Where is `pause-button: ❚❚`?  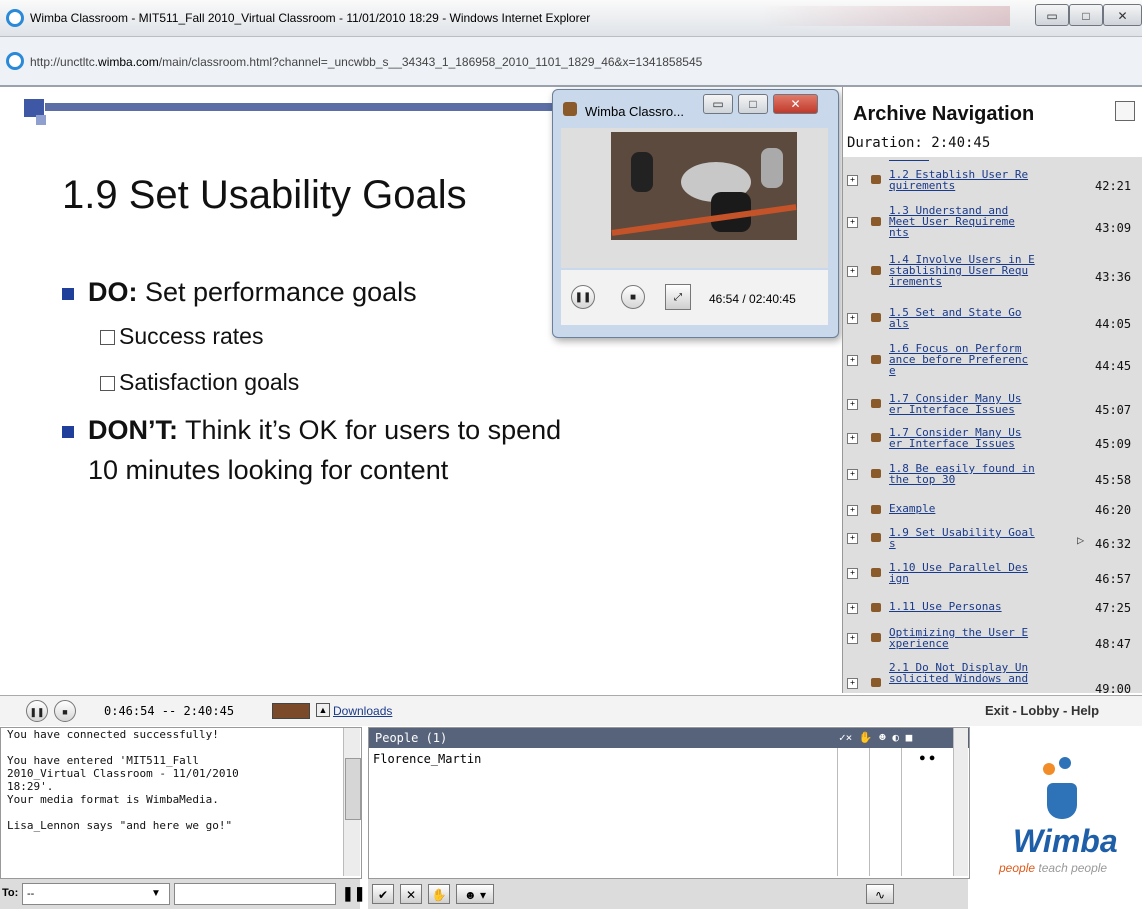 pause-button: ❚❚ is located at coordinates (37, 711).